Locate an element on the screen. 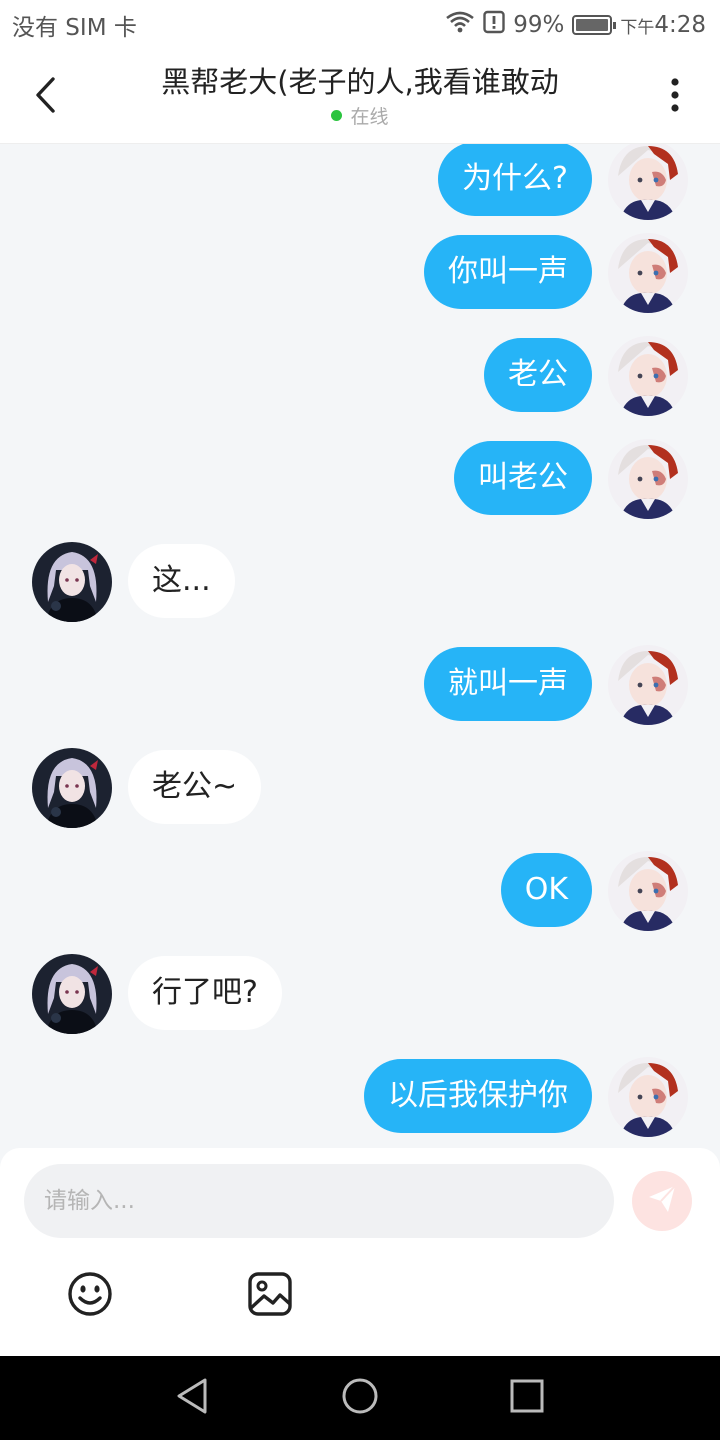 The image size is (720, 1440). back-button is located at coordinates (45, 97).